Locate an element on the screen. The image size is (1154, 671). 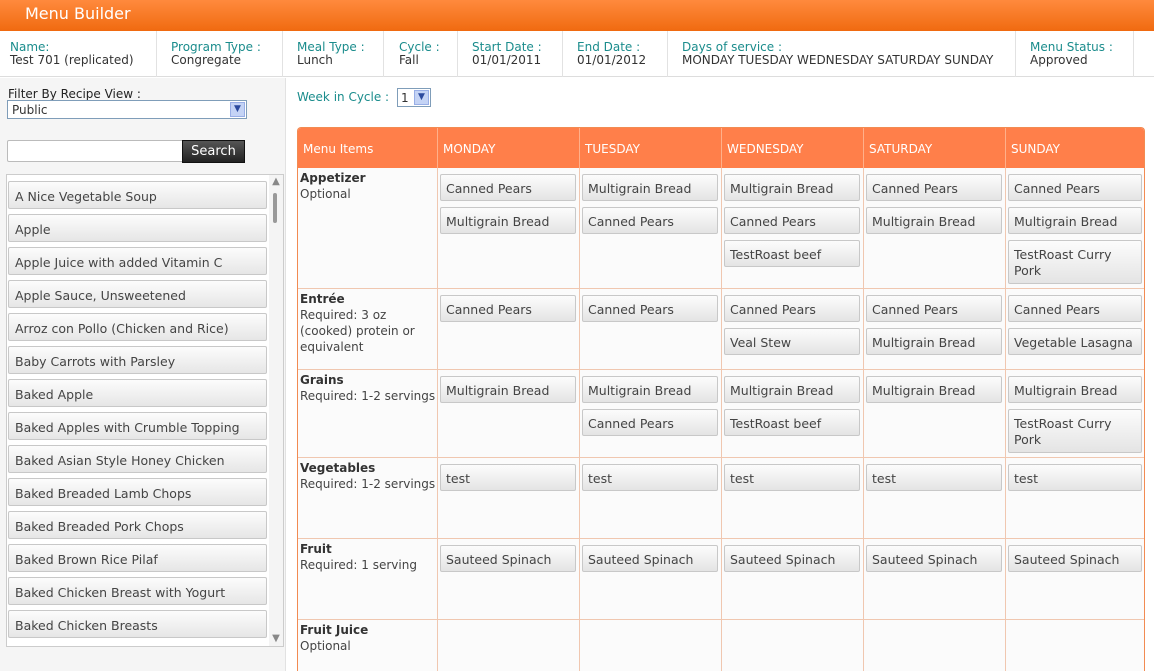
week-in-cycle-select: 1 ▼ is located at coordinates (414, 97).